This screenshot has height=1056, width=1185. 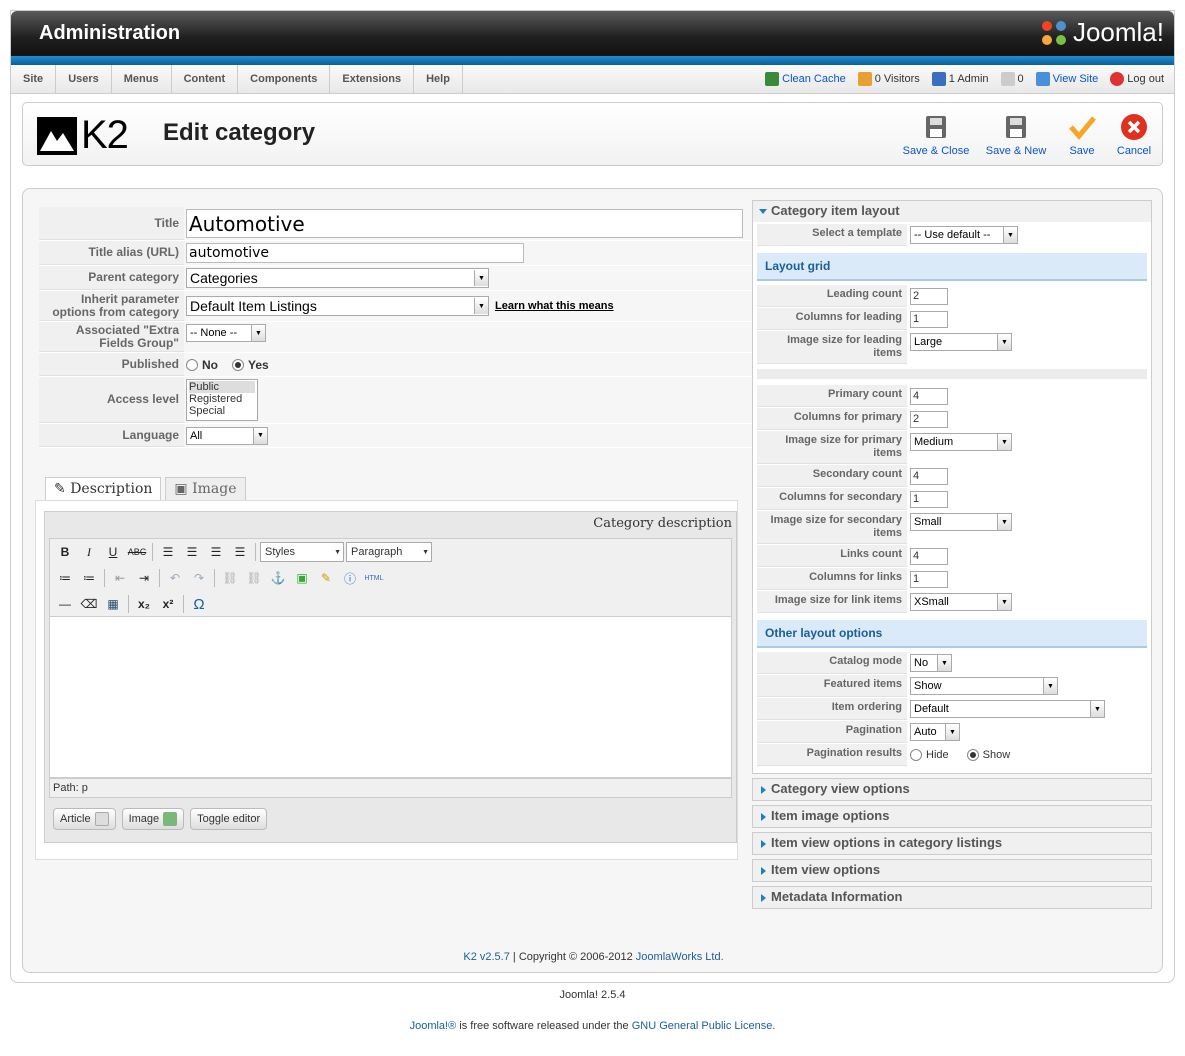 I want to click on item-view-listing-options-header: Item view options in category listings, so click(x=952, y=843).